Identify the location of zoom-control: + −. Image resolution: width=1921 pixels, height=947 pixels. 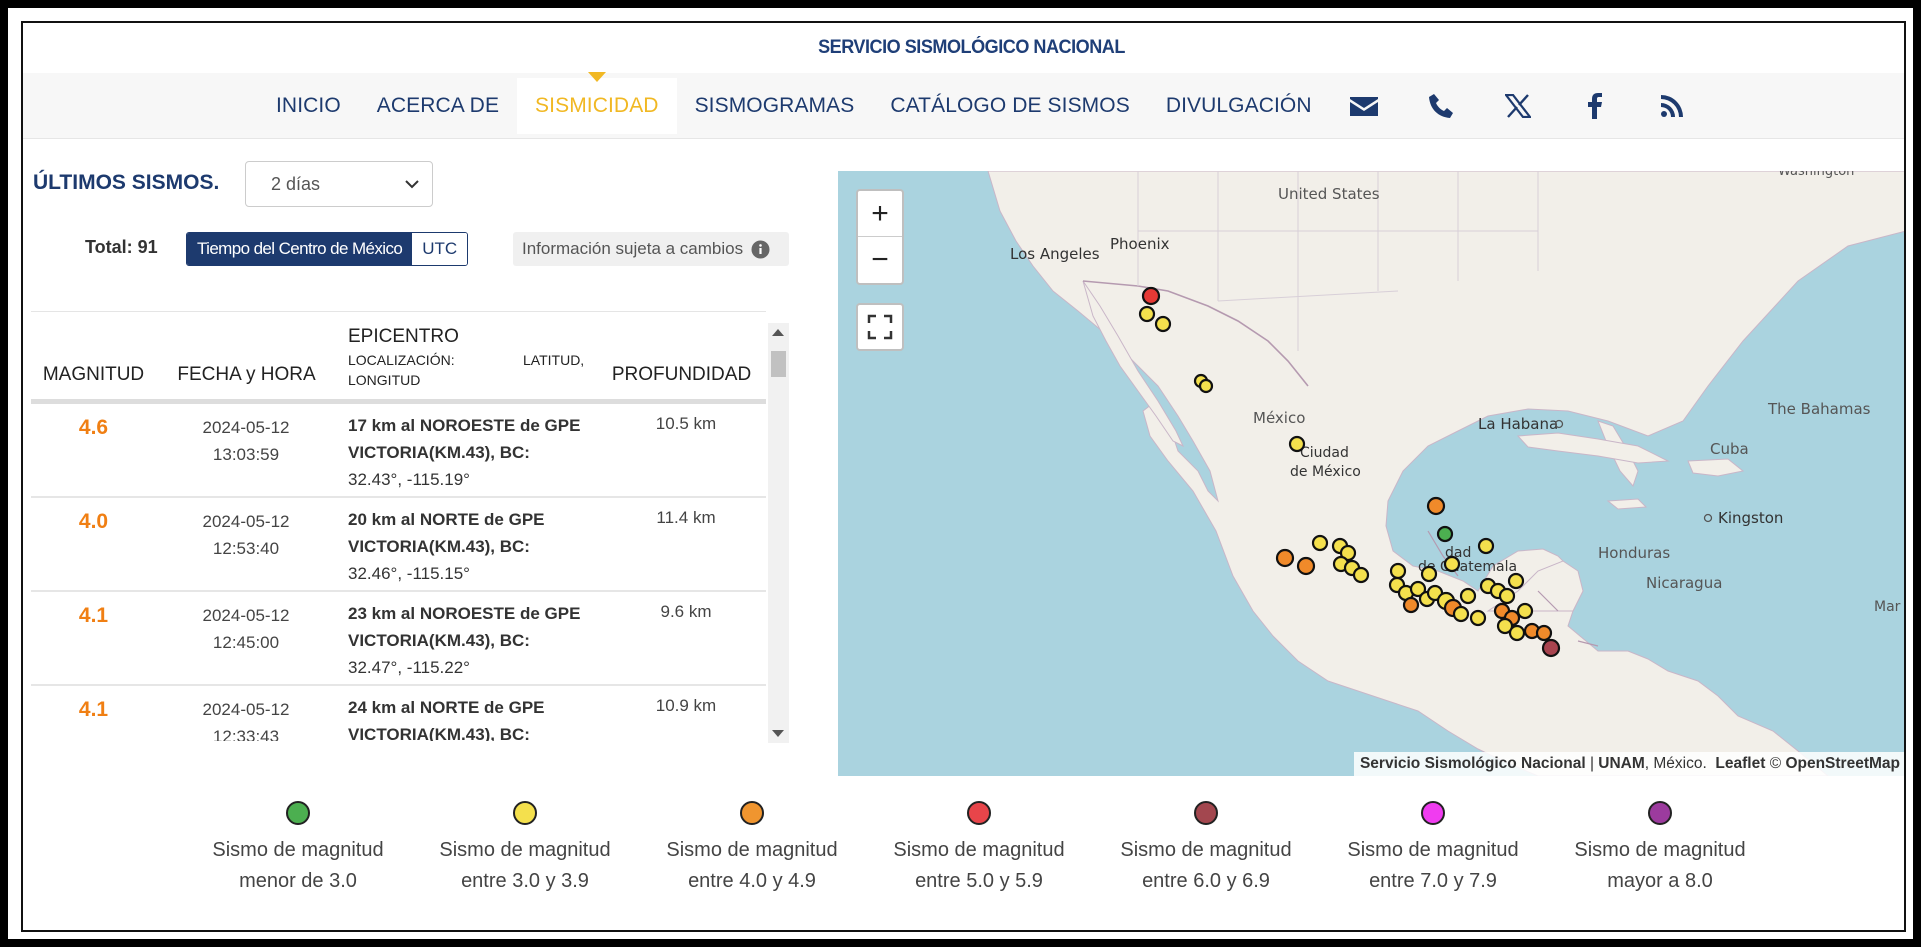
(880, 237).